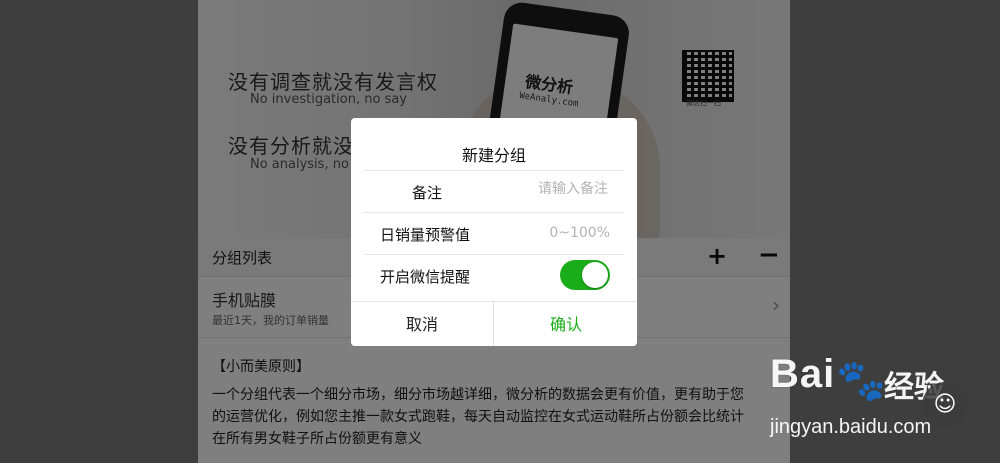 The height and width of the screenshot is (463, 1000). Describe the element at coordinates (422, 324) in the screenshot. I see `cancel-button: 取消` at that location.